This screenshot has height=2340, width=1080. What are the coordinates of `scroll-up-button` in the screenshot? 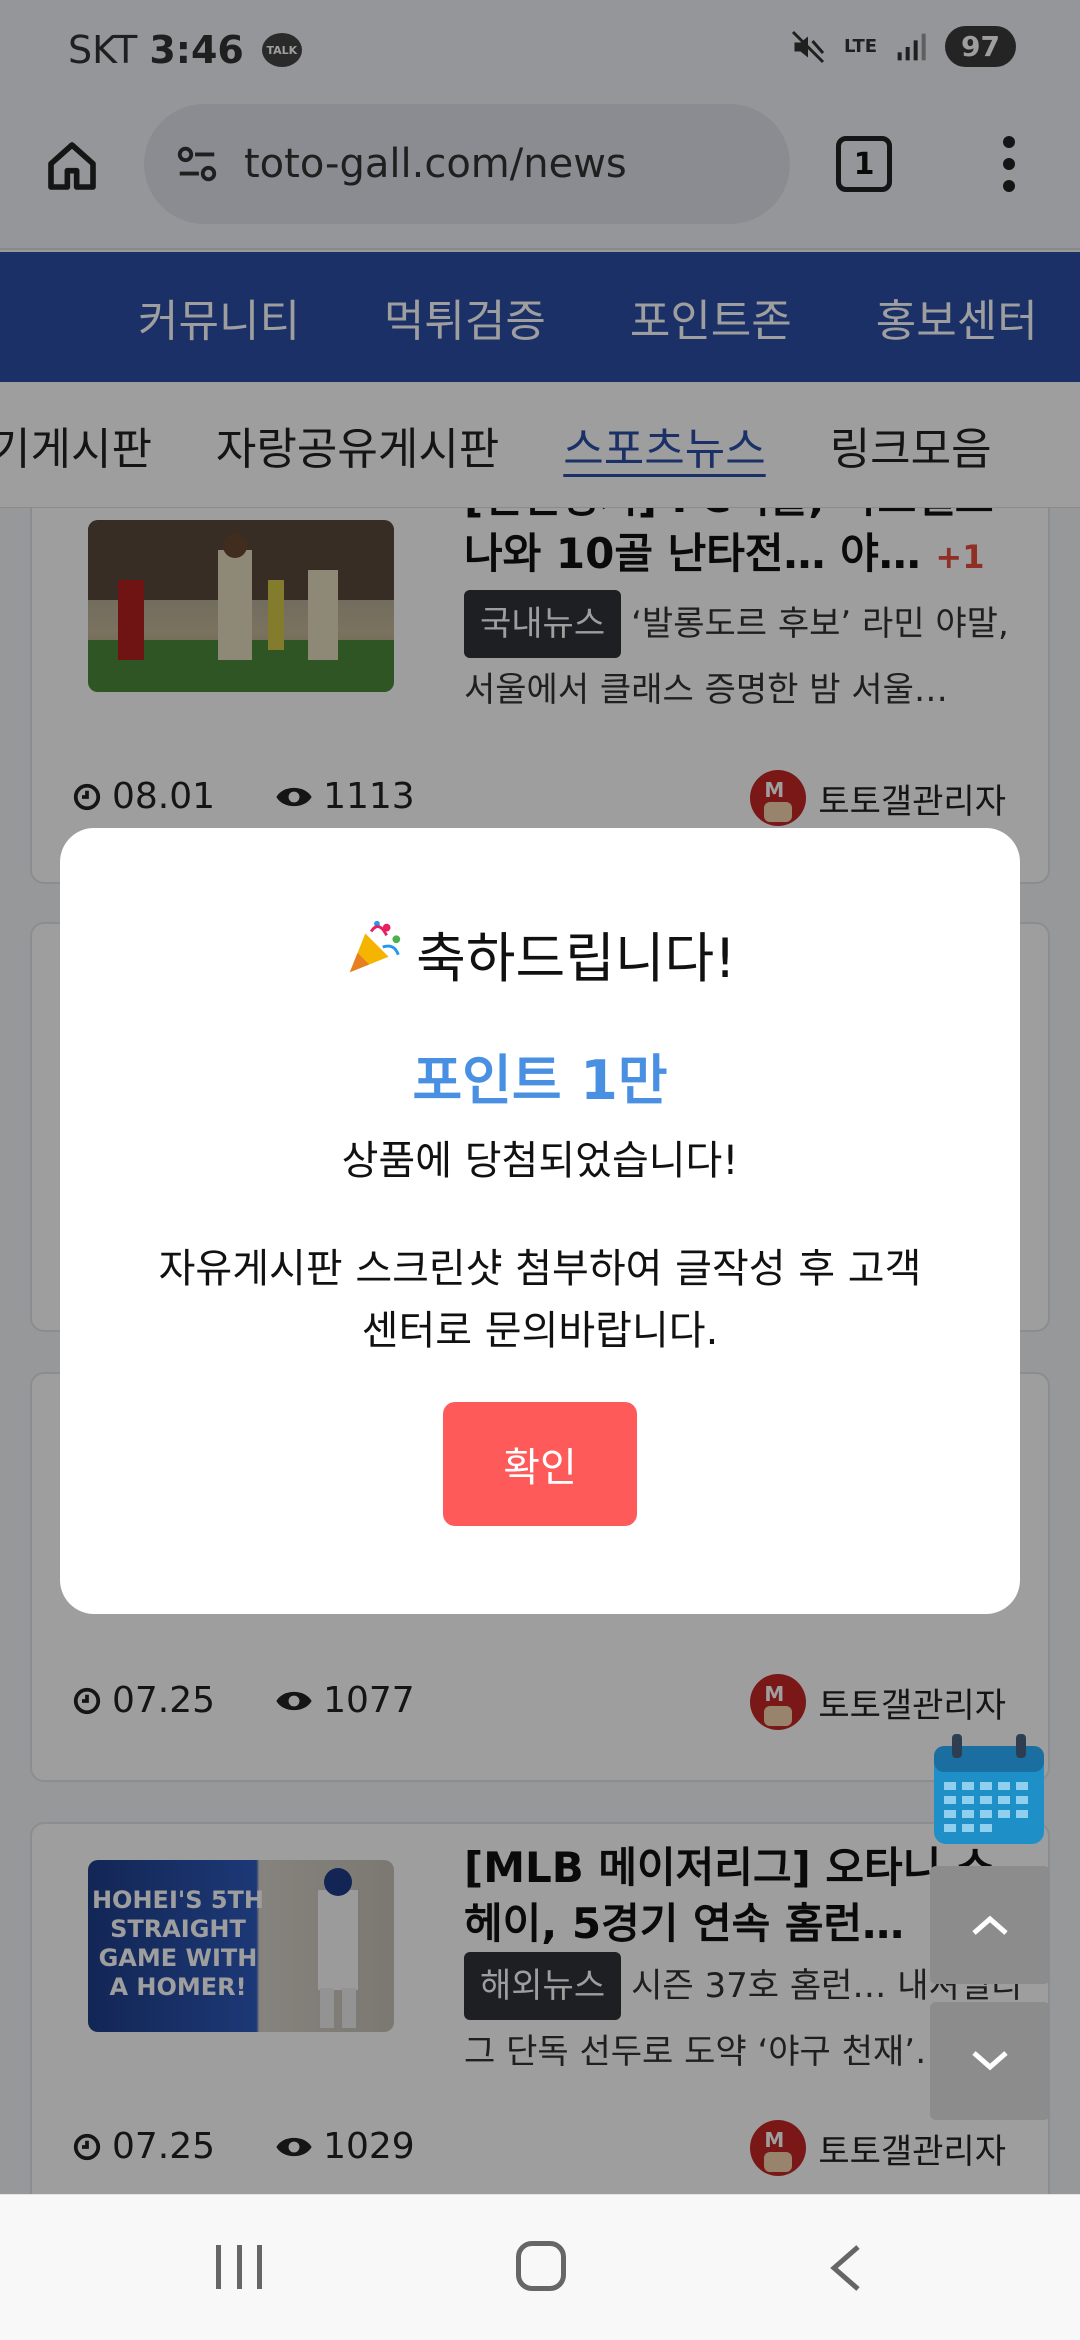 It's located at (990, 1925).